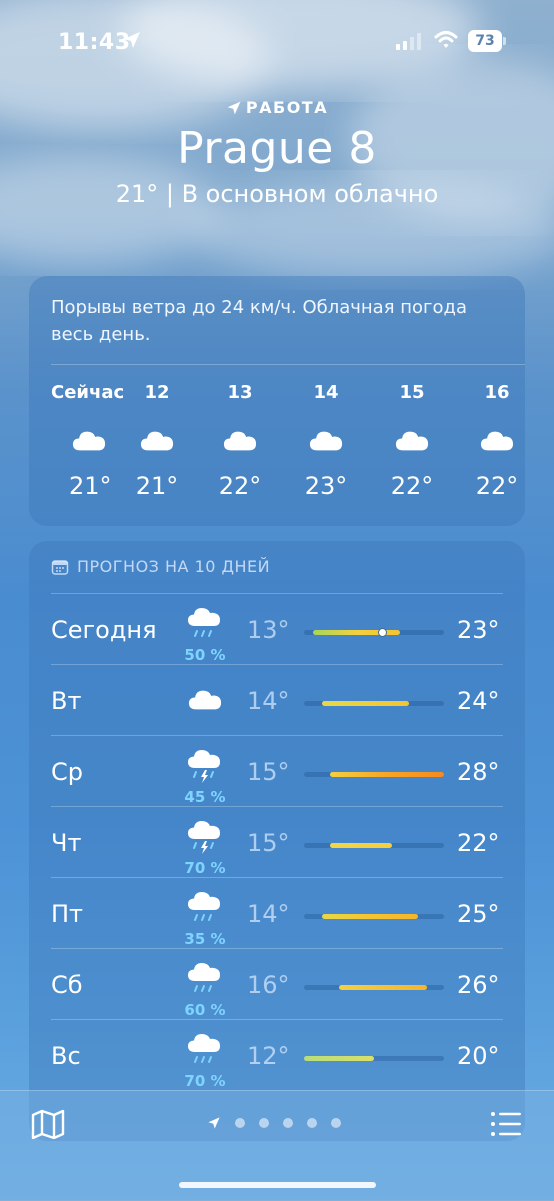 The width and height of the screenshot is (554, 1201). I want to click on precip-chance: 60 %, so click(205, 1010).